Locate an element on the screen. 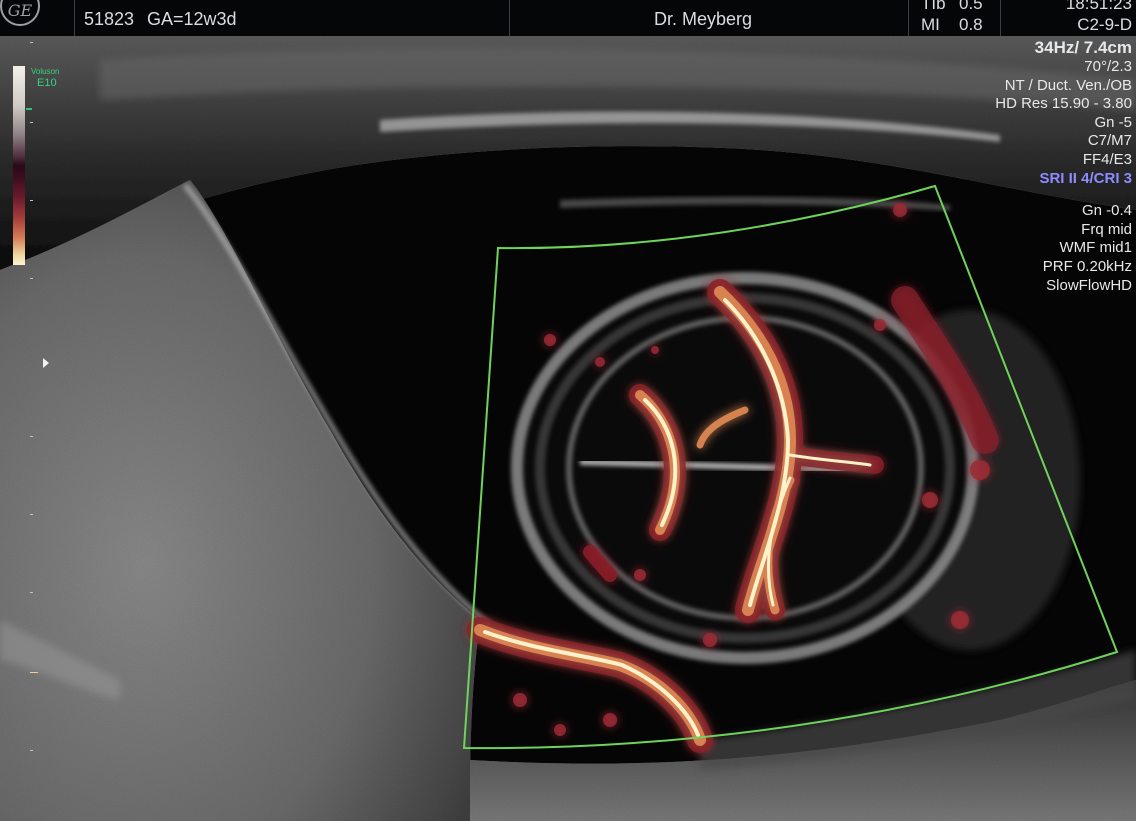 Image resolution: width=1136 pixels, height=821 pixels. gestational-age: GA=12w3d is located at coordinates (192, 19).